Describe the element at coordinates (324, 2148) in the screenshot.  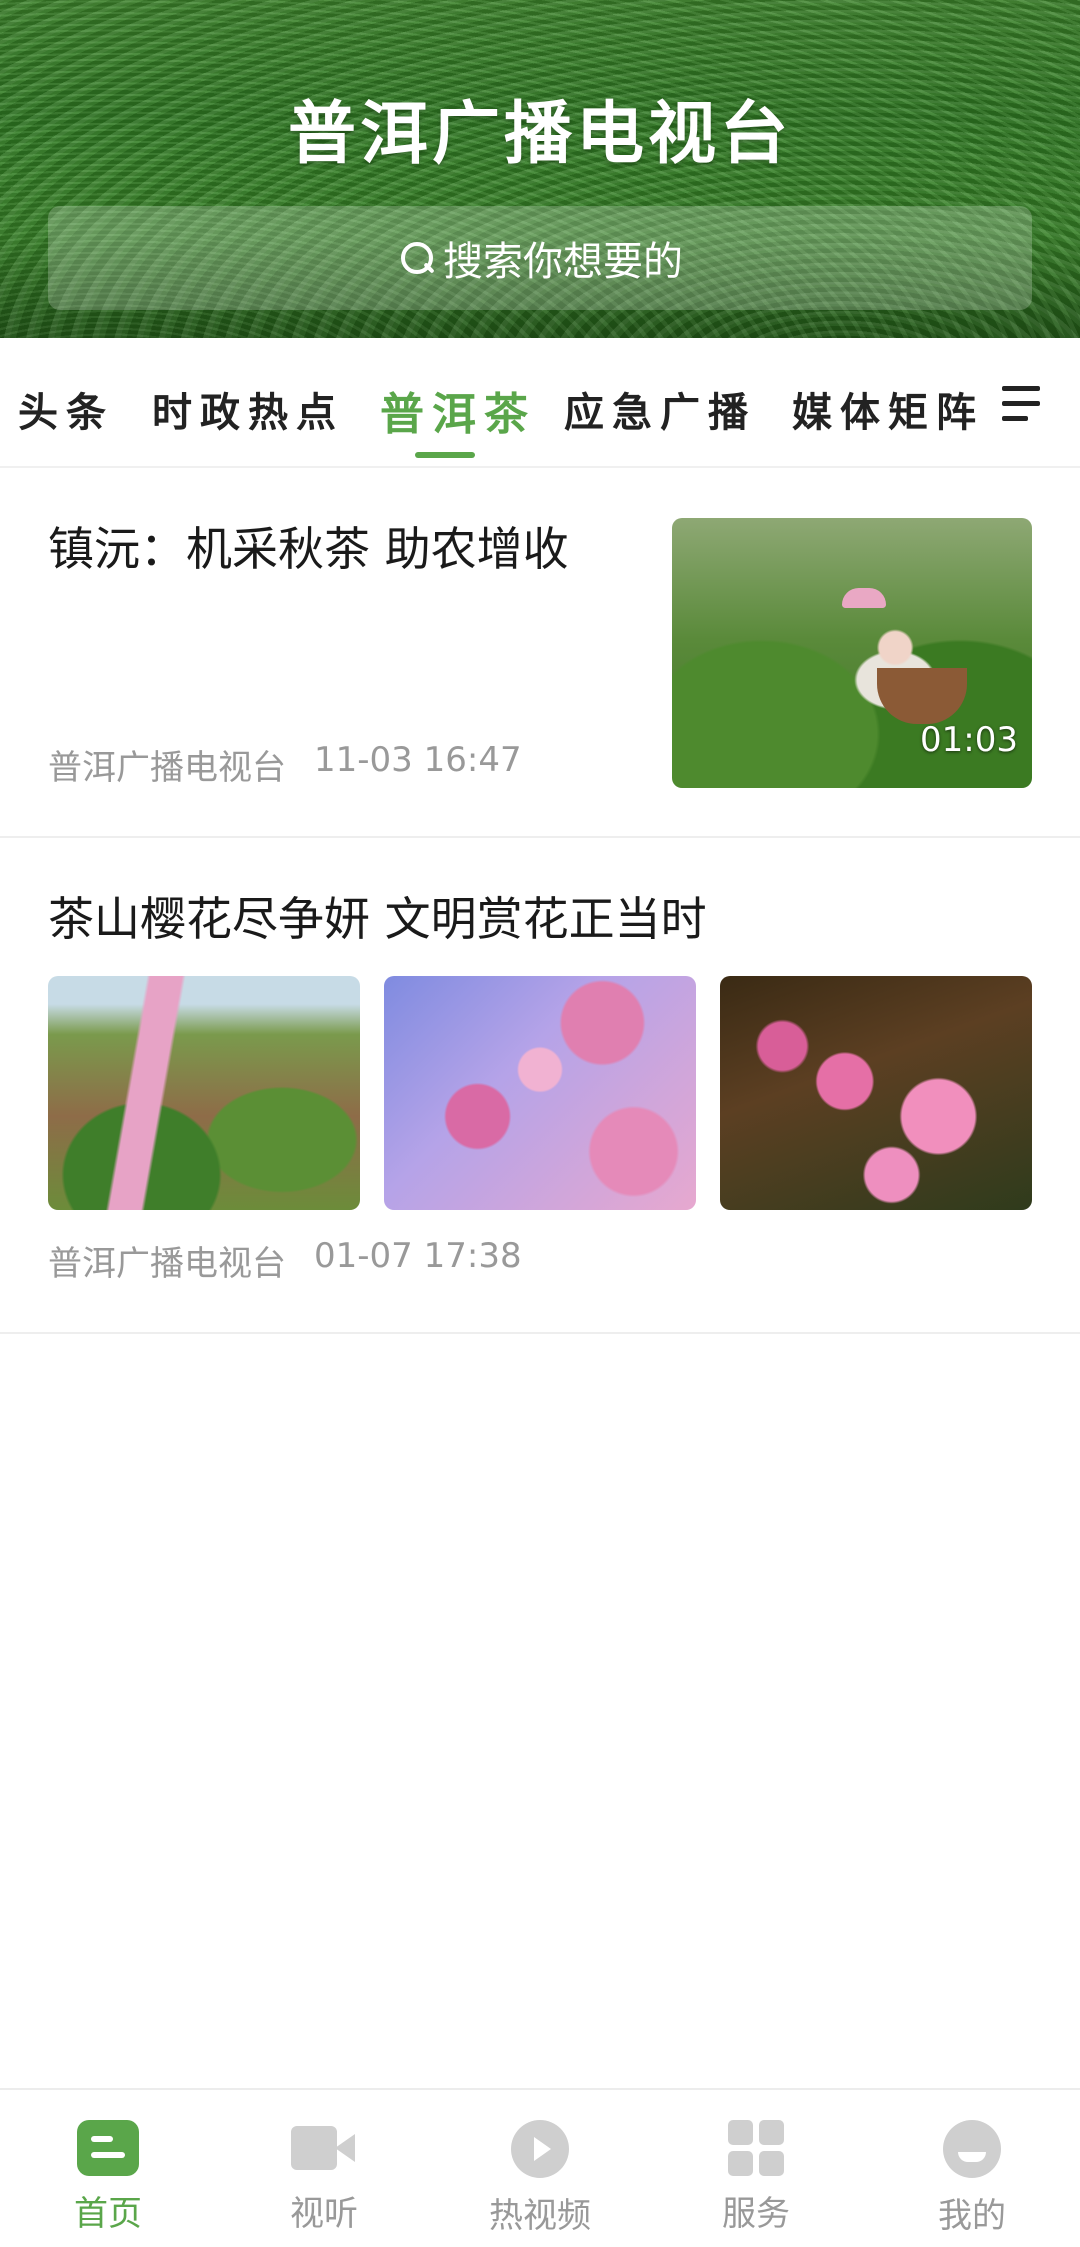
I see `video-camera-icon` at that location.